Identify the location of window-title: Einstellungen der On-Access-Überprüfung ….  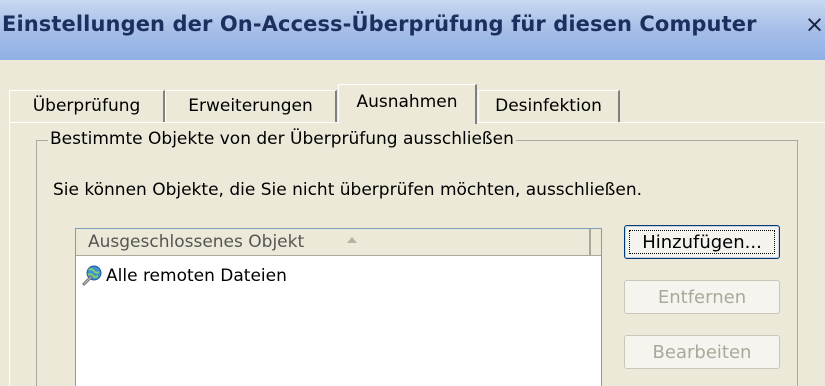
(379, 24).